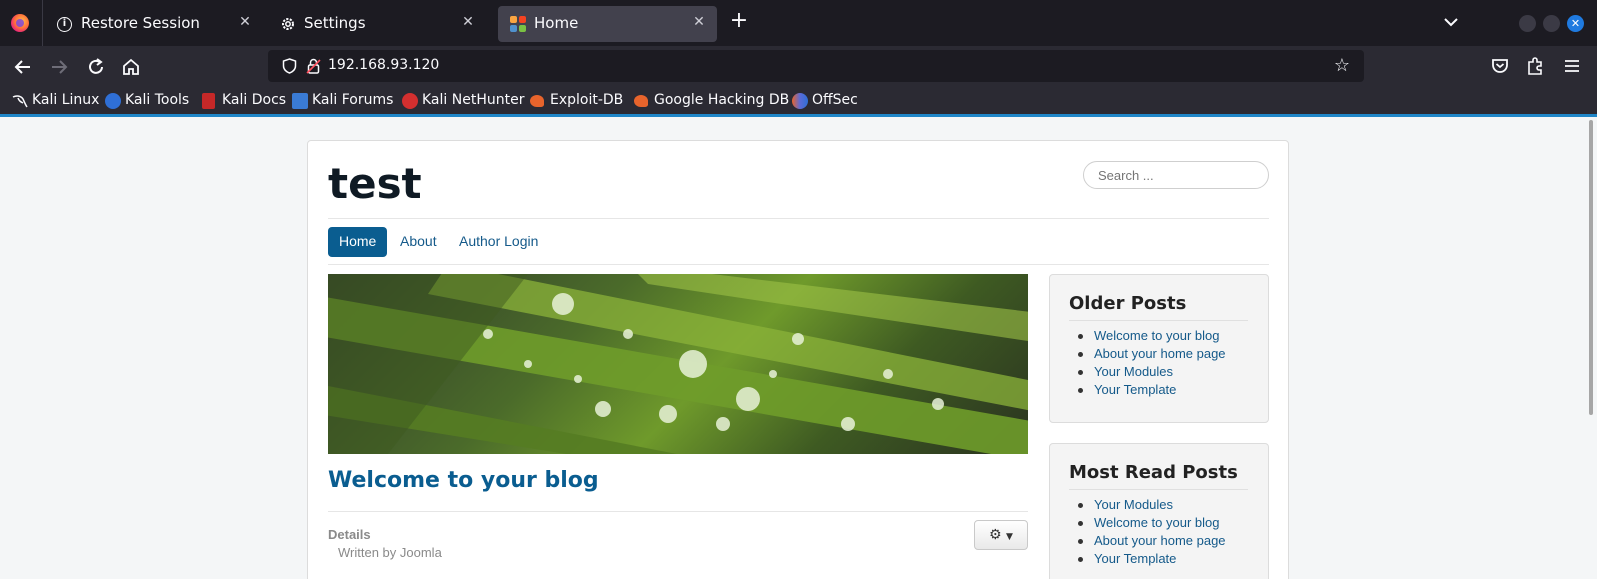 The width and height of the screenshot is (1597, 579). What do you see at coordinates (739, 22) in the screenshot?
I see `new-tab-button: +` at bounding box center [739, 22].